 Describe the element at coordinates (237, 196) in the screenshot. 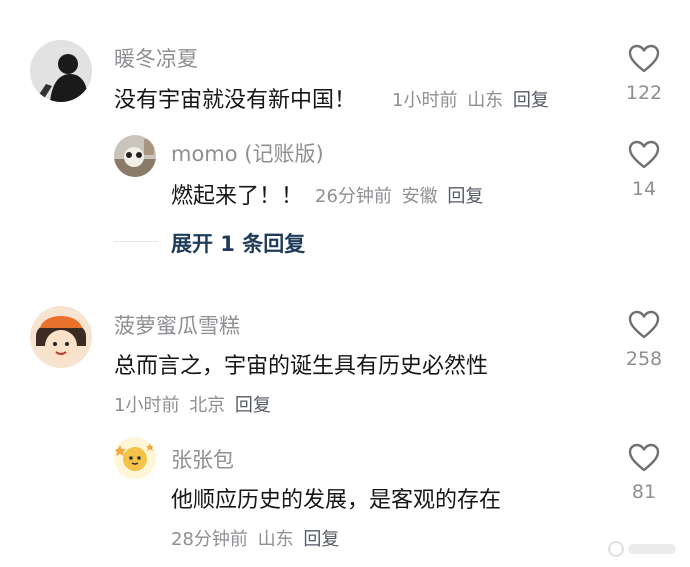

I see `reply-text: 燃起来了！！` at that location.